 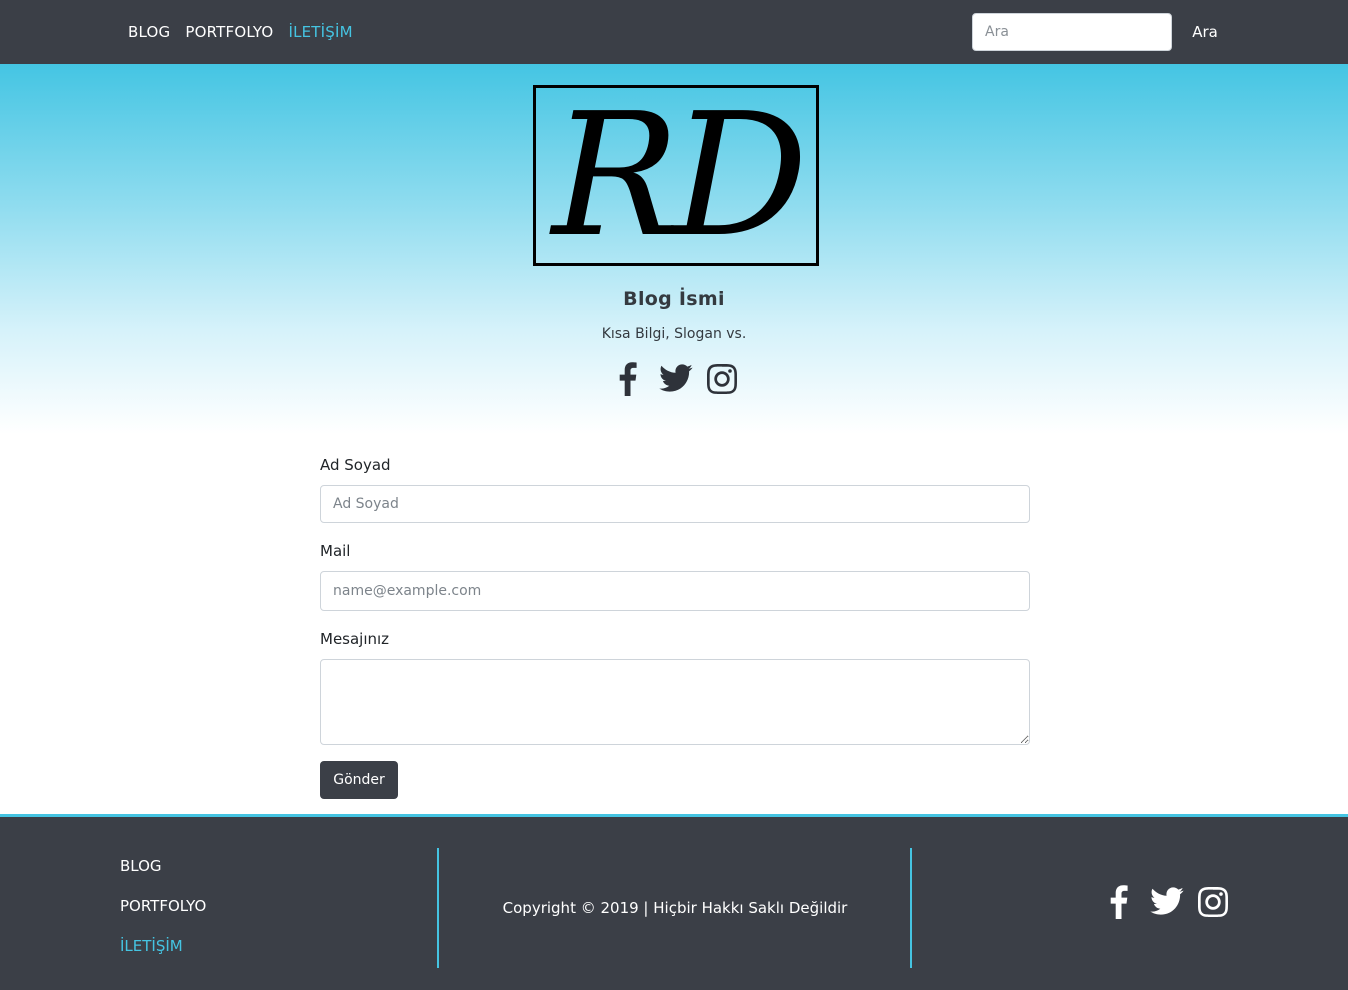 What do you see at coordinates (163, 946) in the screenshot?
I see `footer-link-iletisim: İLETİŞİM` at bounding box center [163, 946].